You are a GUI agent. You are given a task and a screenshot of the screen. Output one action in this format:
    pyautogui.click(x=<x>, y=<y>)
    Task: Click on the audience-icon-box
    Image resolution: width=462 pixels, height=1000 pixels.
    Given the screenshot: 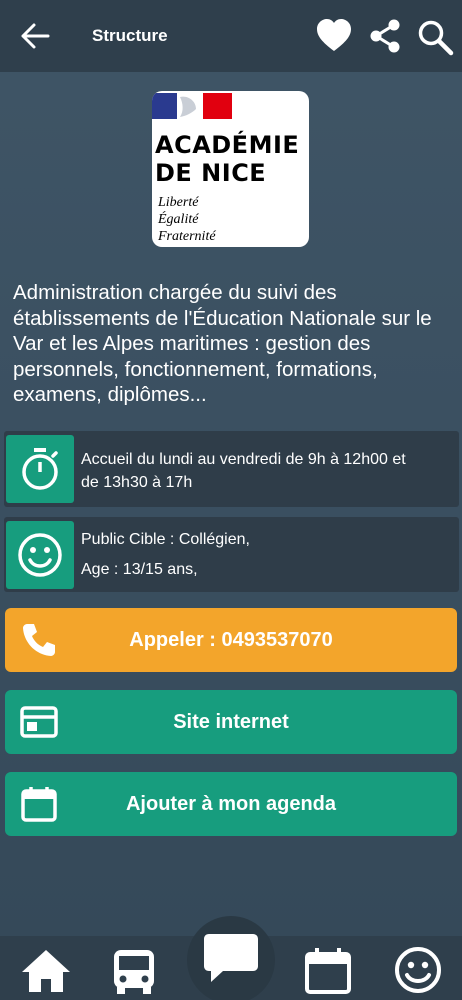 What is the action you would take?
    pyautogui.click(x=40, y=555)
    